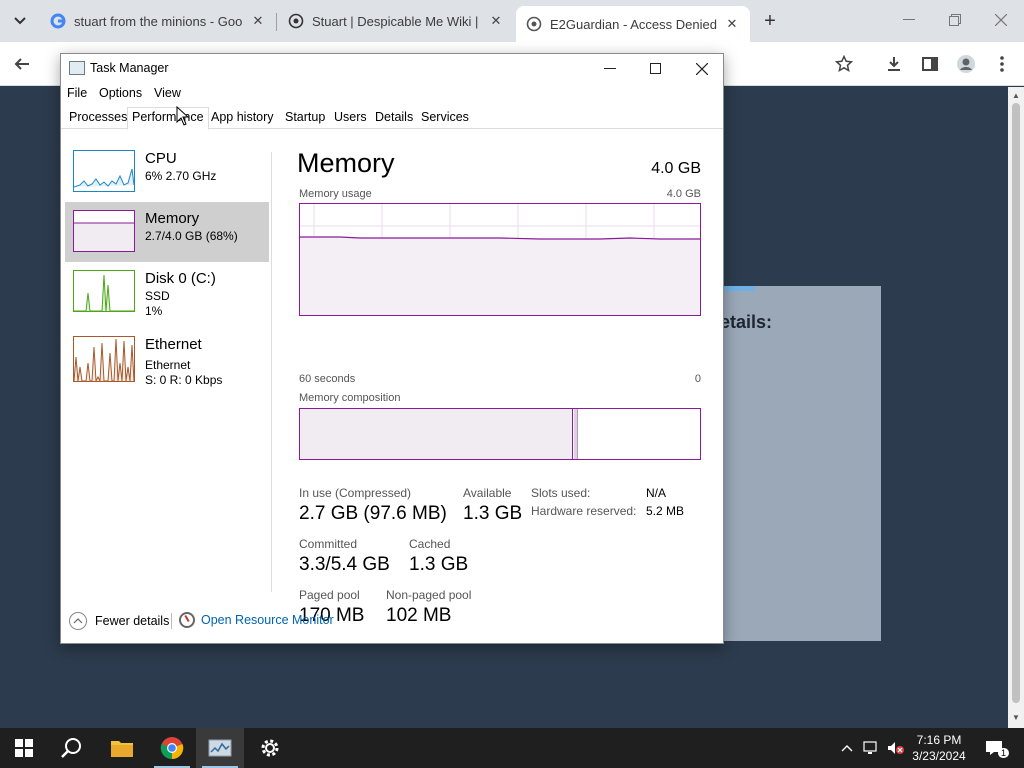  Describe the element at coordinates (77, 93) in the screenshot. I see `menu-file: File` at that location.